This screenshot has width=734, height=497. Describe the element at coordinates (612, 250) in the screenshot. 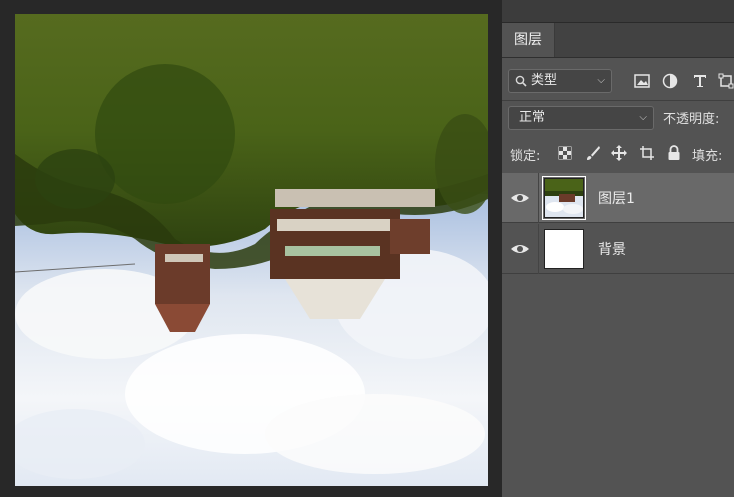

I see `layer-name: 背景` at that location.